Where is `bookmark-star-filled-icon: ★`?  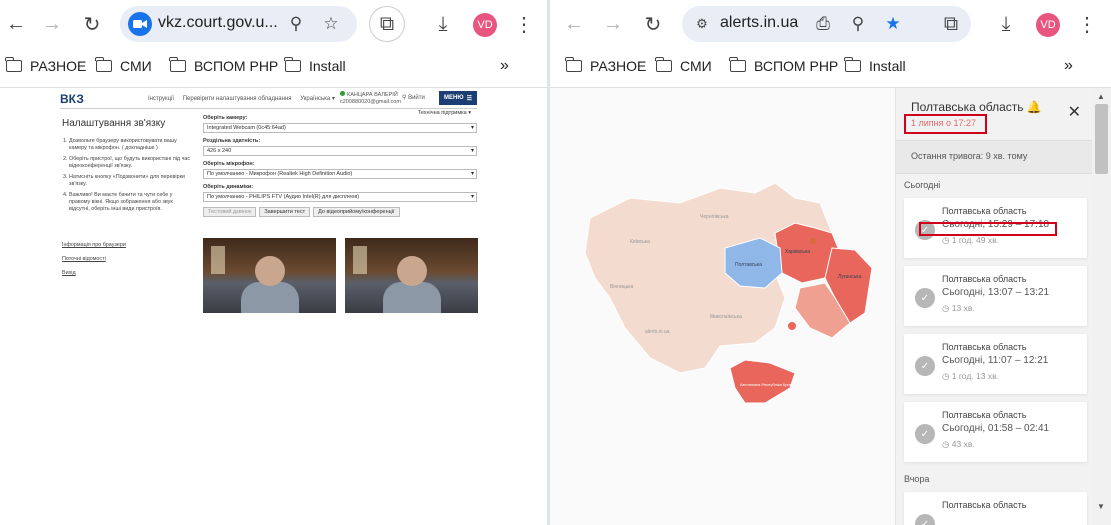
bookmark-star-filled-icon: ★ is located at coordinates (893, 24).